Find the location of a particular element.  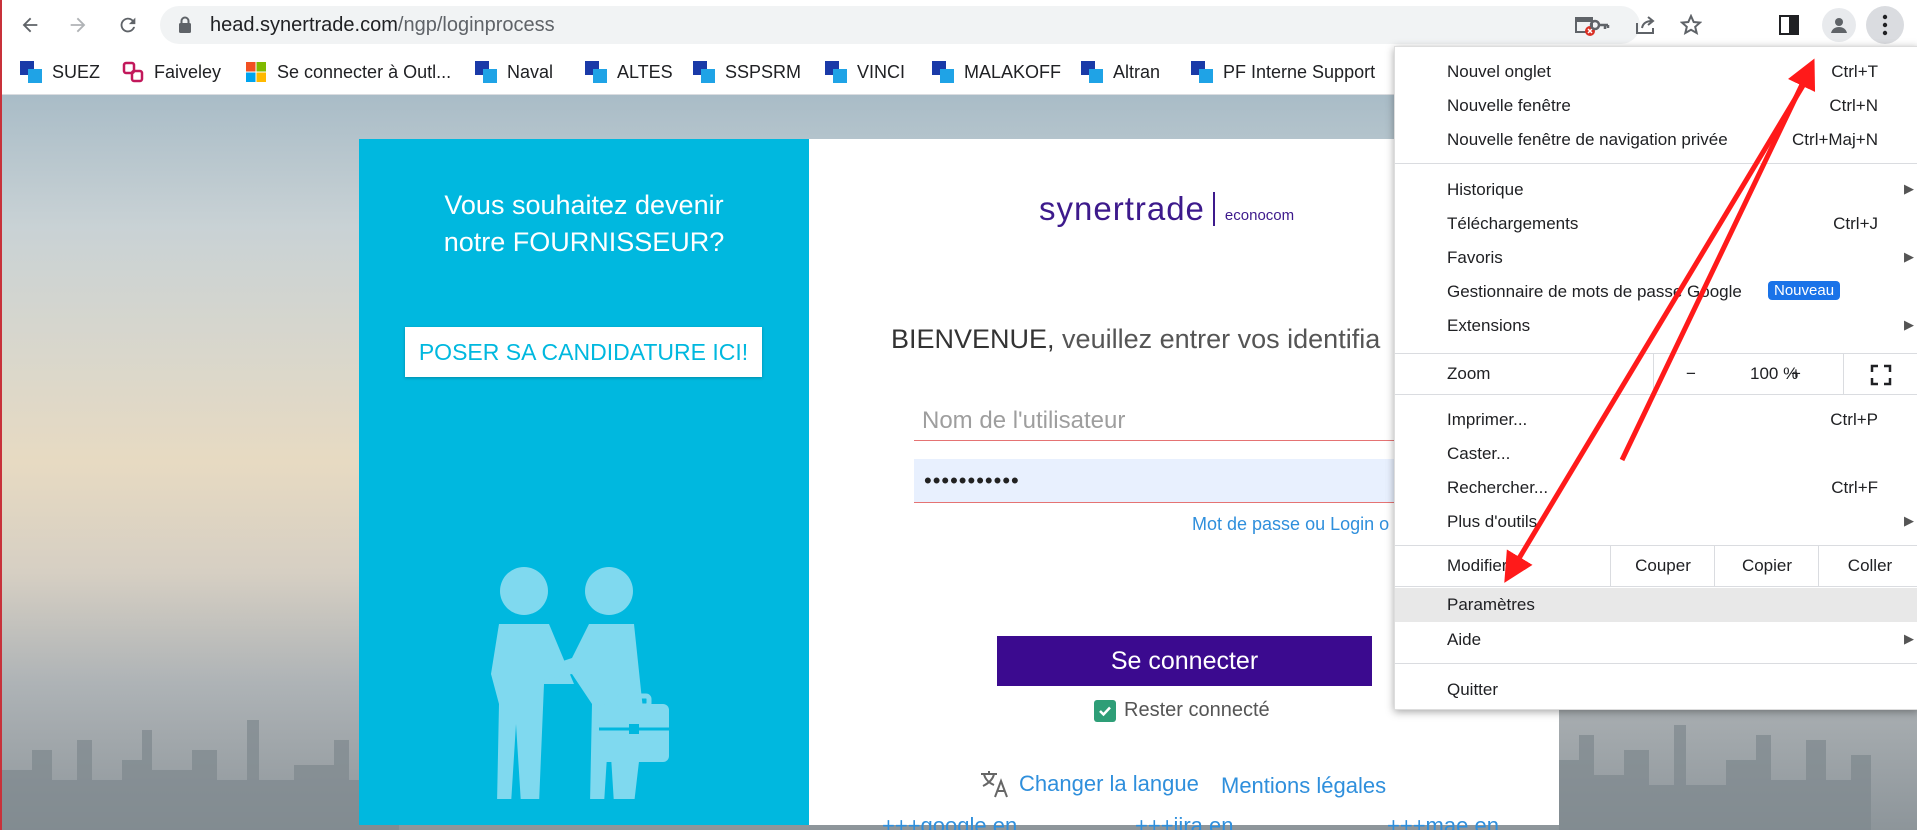

menu-favorites: Favoris ▶ is located at coordinates (1656, 258).